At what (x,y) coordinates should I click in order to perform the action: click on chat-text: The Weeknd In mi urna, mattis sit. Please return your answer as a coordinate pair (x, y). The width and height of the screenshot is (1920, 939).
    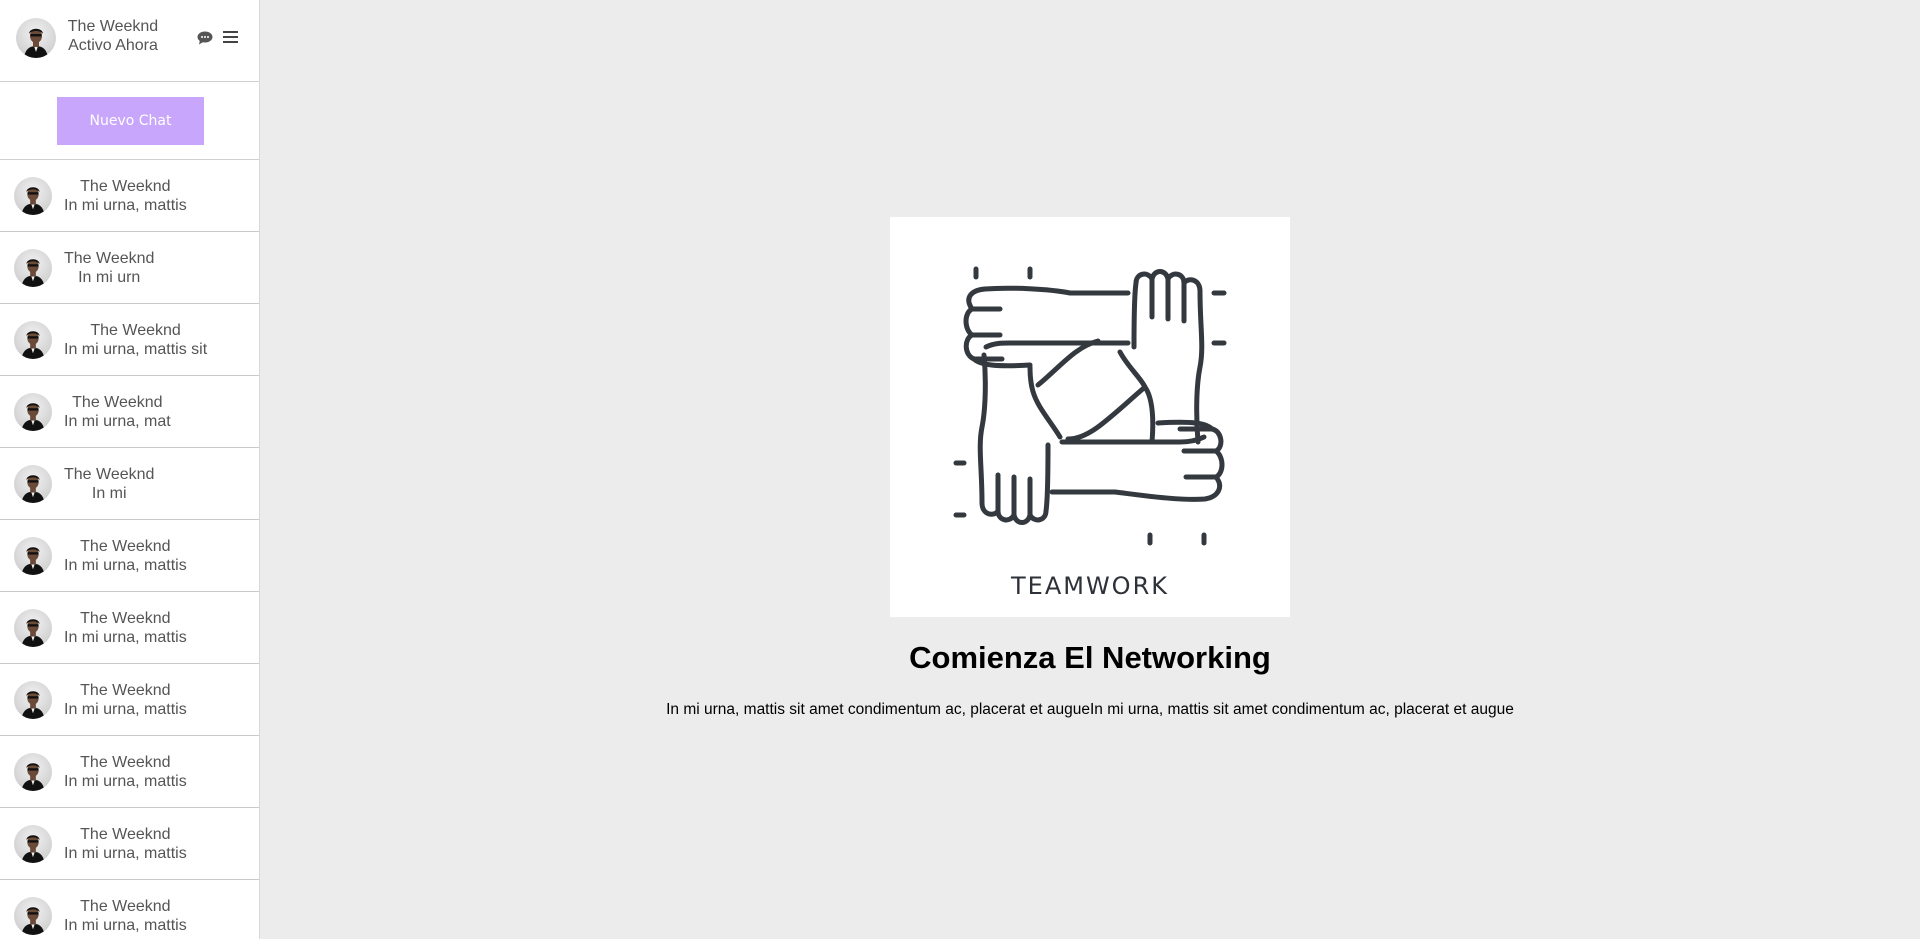
    Looking at the image, I should click on (135, 340).